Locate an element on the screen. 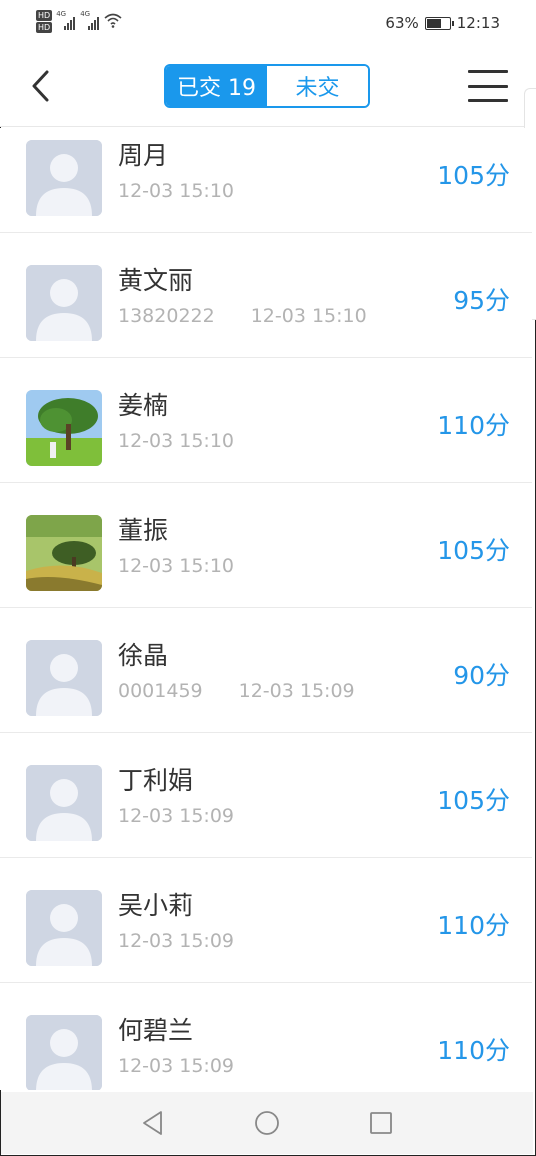  nav-recent-button is located at coordinates (381, 1123).